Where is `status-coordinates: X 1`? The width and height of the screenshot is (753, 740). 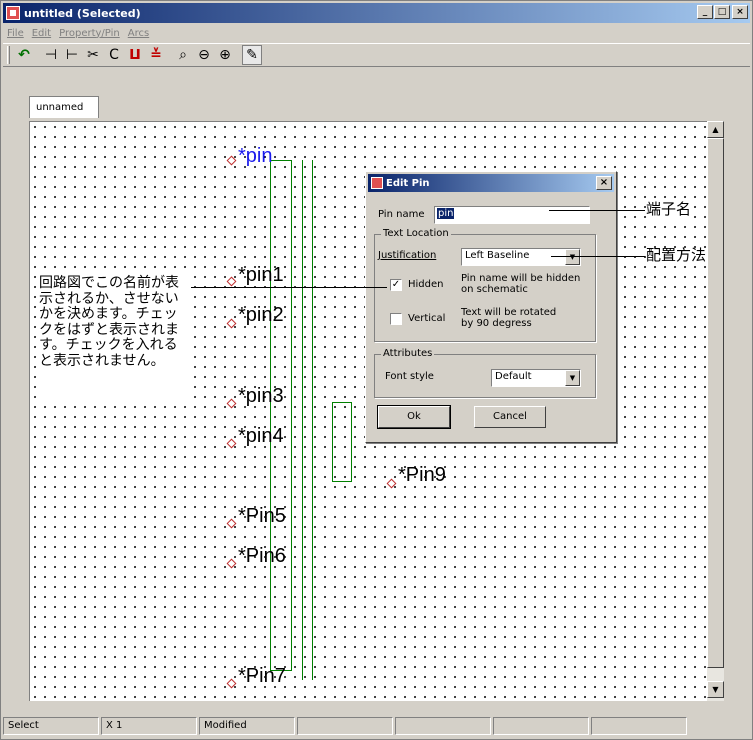 status-coordinates: X 1 is located at coordinates (149, 726).